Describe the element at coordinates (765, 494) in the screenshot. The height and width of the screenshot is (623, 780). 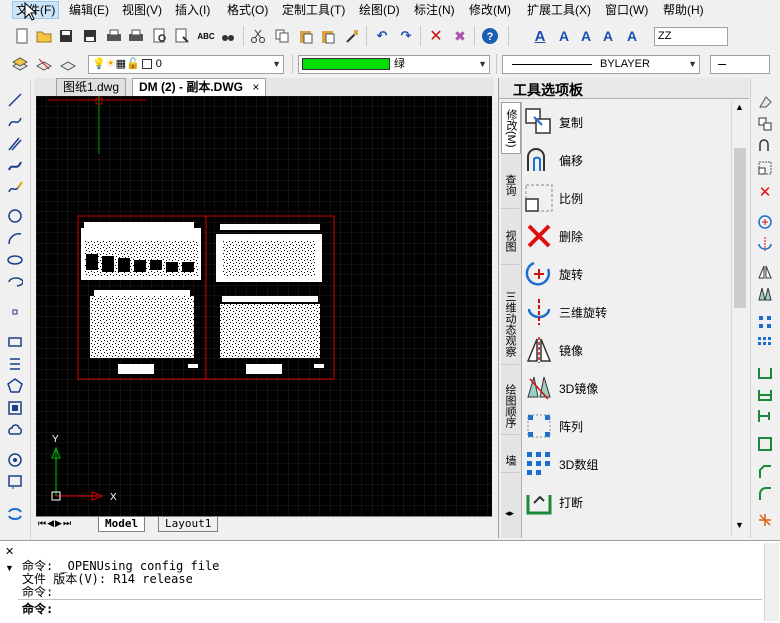
I see `fillet-tool-icon` at that location.